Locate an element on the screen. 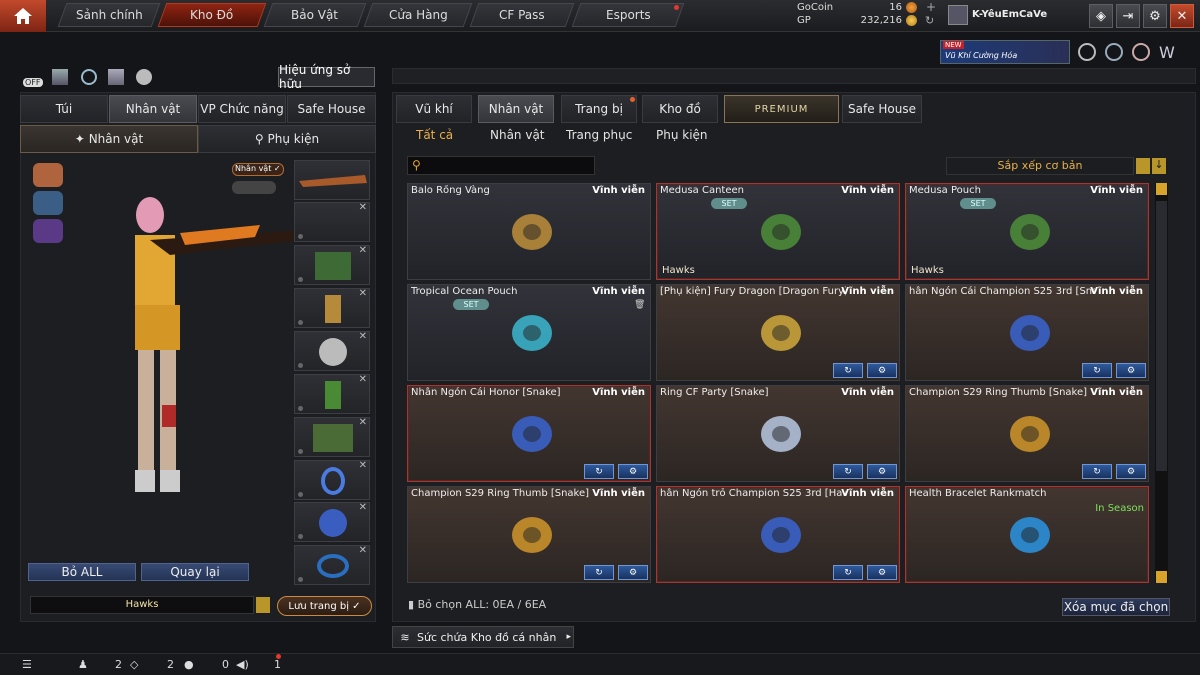 Image resolution: width=1200 pixels, height=675 pixels. search-box: ⚲ is located at coordinates (501, 165).